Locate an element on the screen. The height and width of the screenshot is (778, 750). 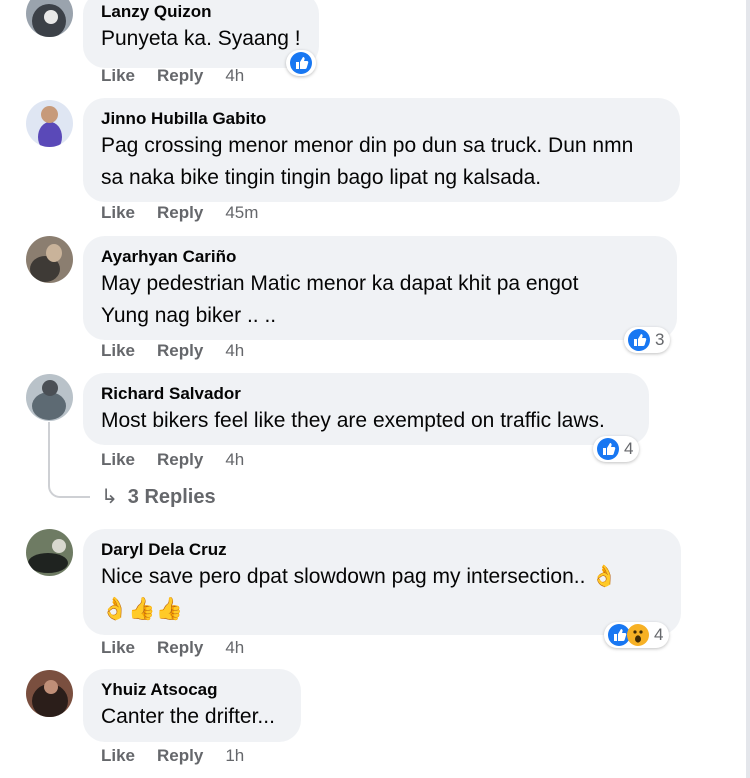
comment-actions: Like Reply 1h is located at coordinates (172, 756).